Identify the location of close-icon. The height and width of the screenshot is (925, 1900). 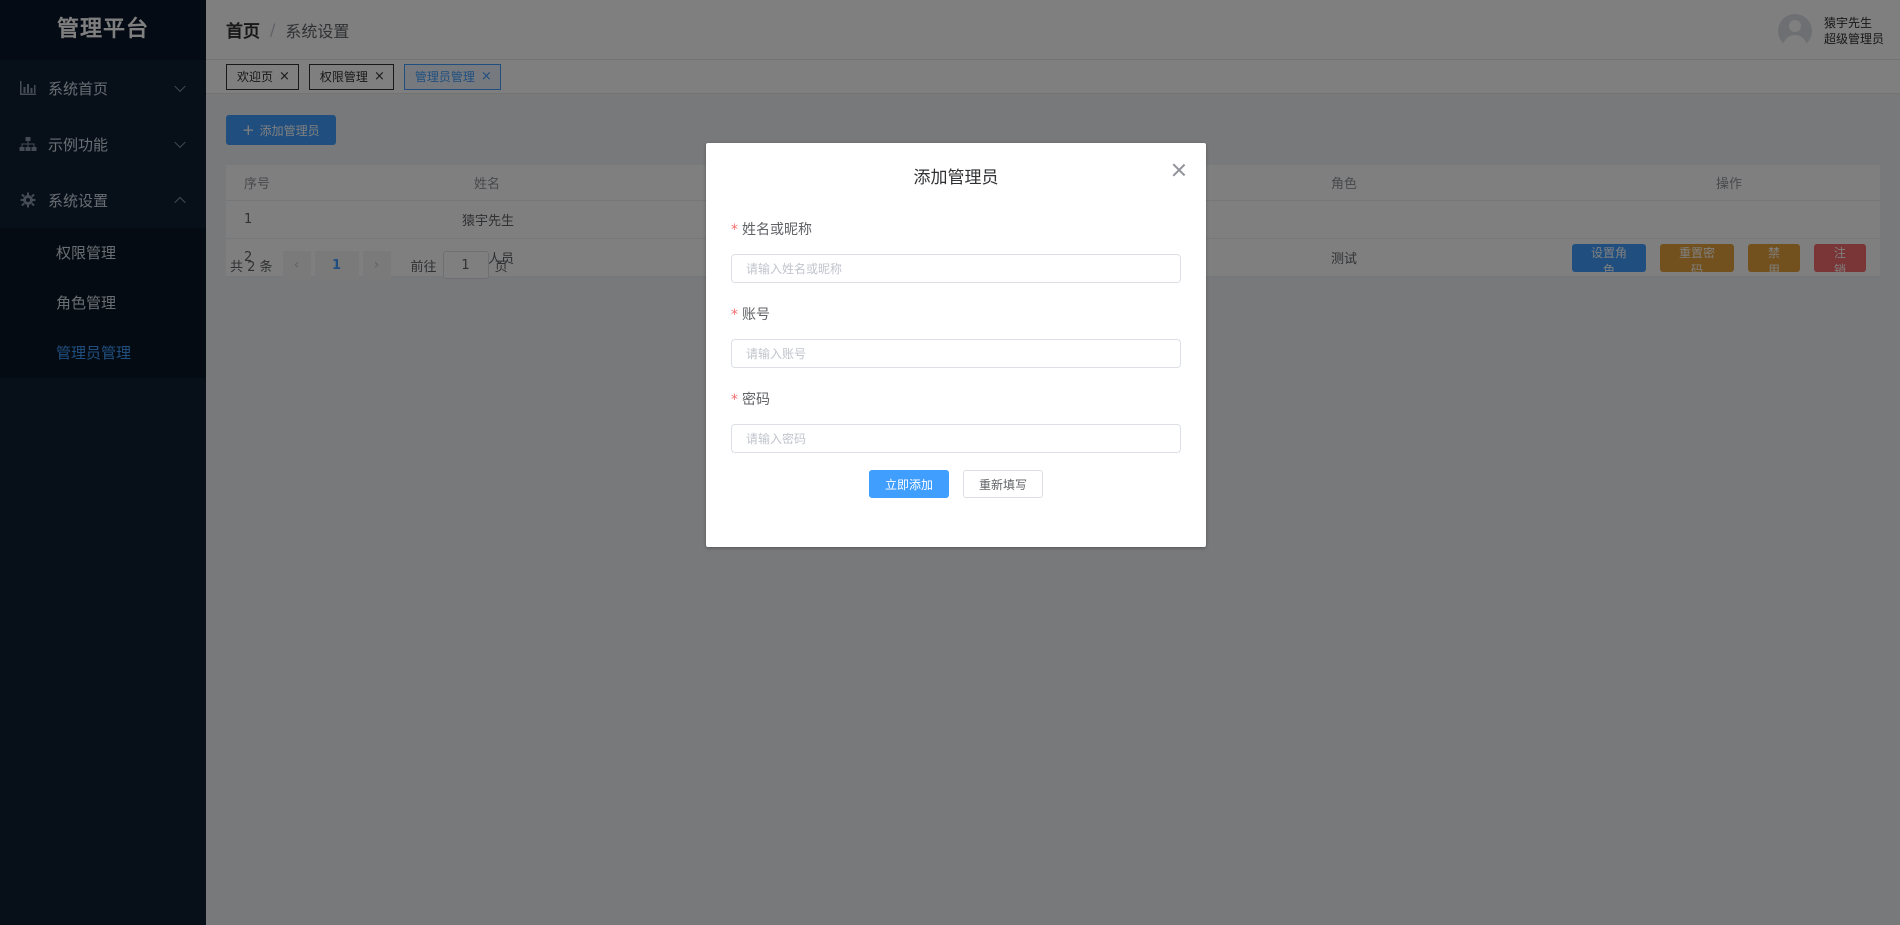
(1179, 170).